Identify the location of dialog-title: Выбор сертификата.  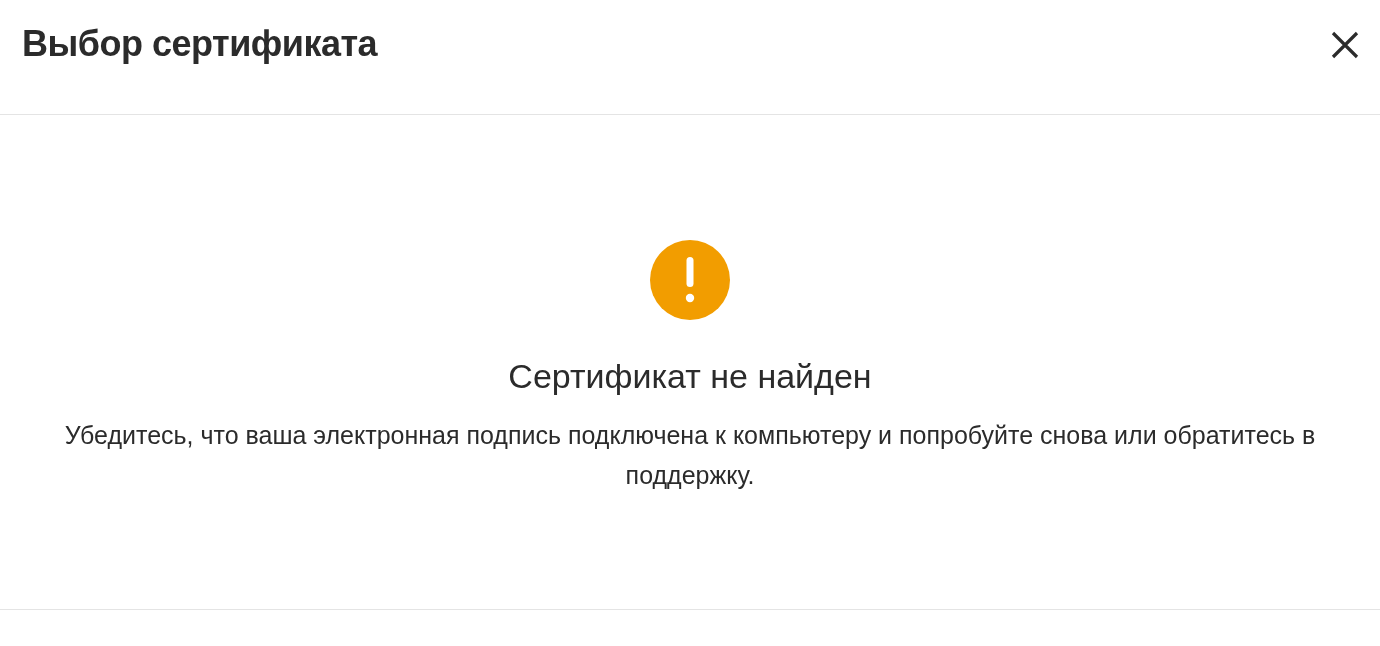
(200, 44).